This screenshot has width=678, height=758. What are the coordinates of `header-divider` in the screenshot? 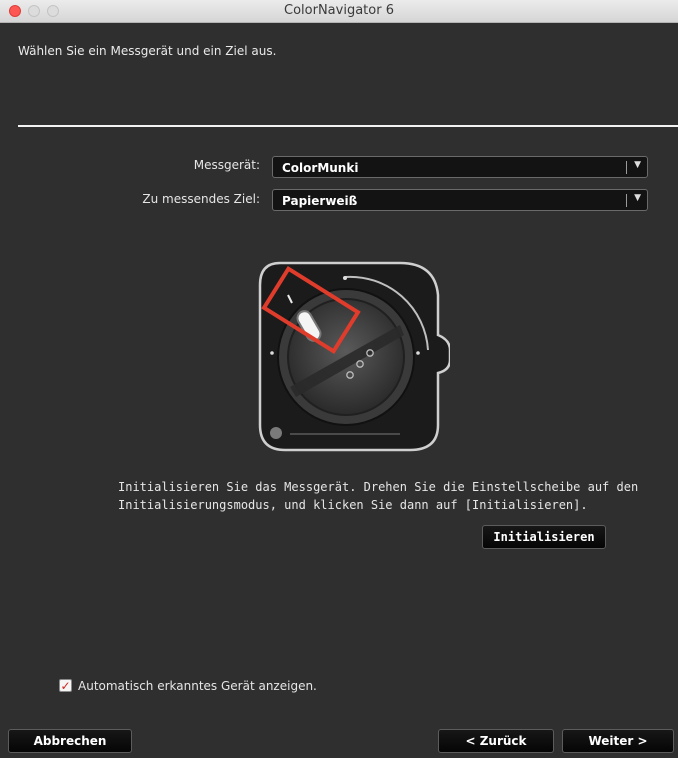 It's located at (348, 126).